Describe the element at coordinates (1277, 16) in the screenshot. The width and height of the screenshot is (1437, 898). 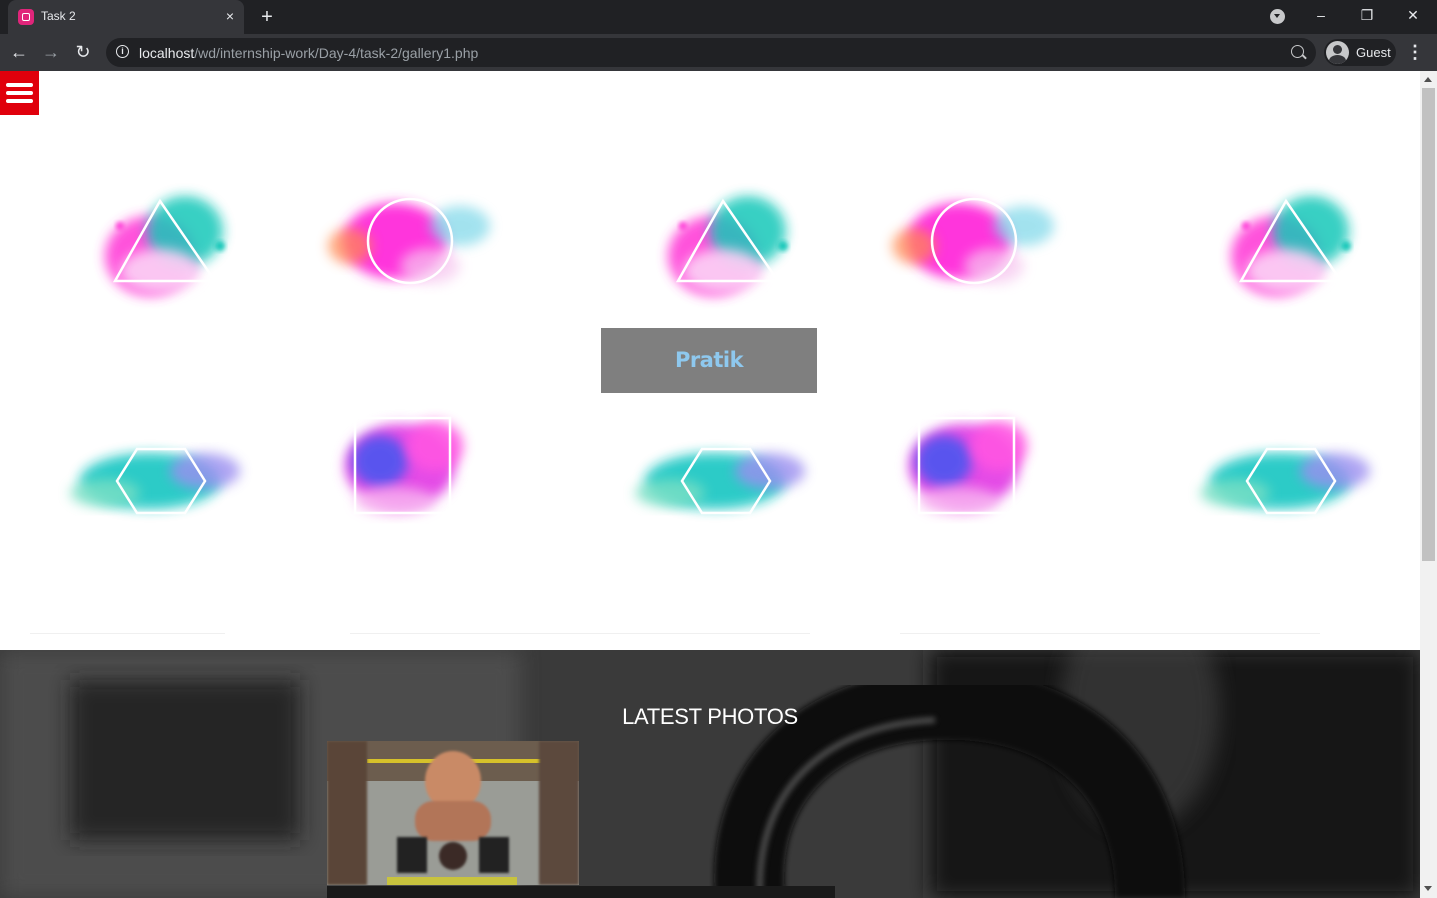
I see `tab-search-icon` at that location.